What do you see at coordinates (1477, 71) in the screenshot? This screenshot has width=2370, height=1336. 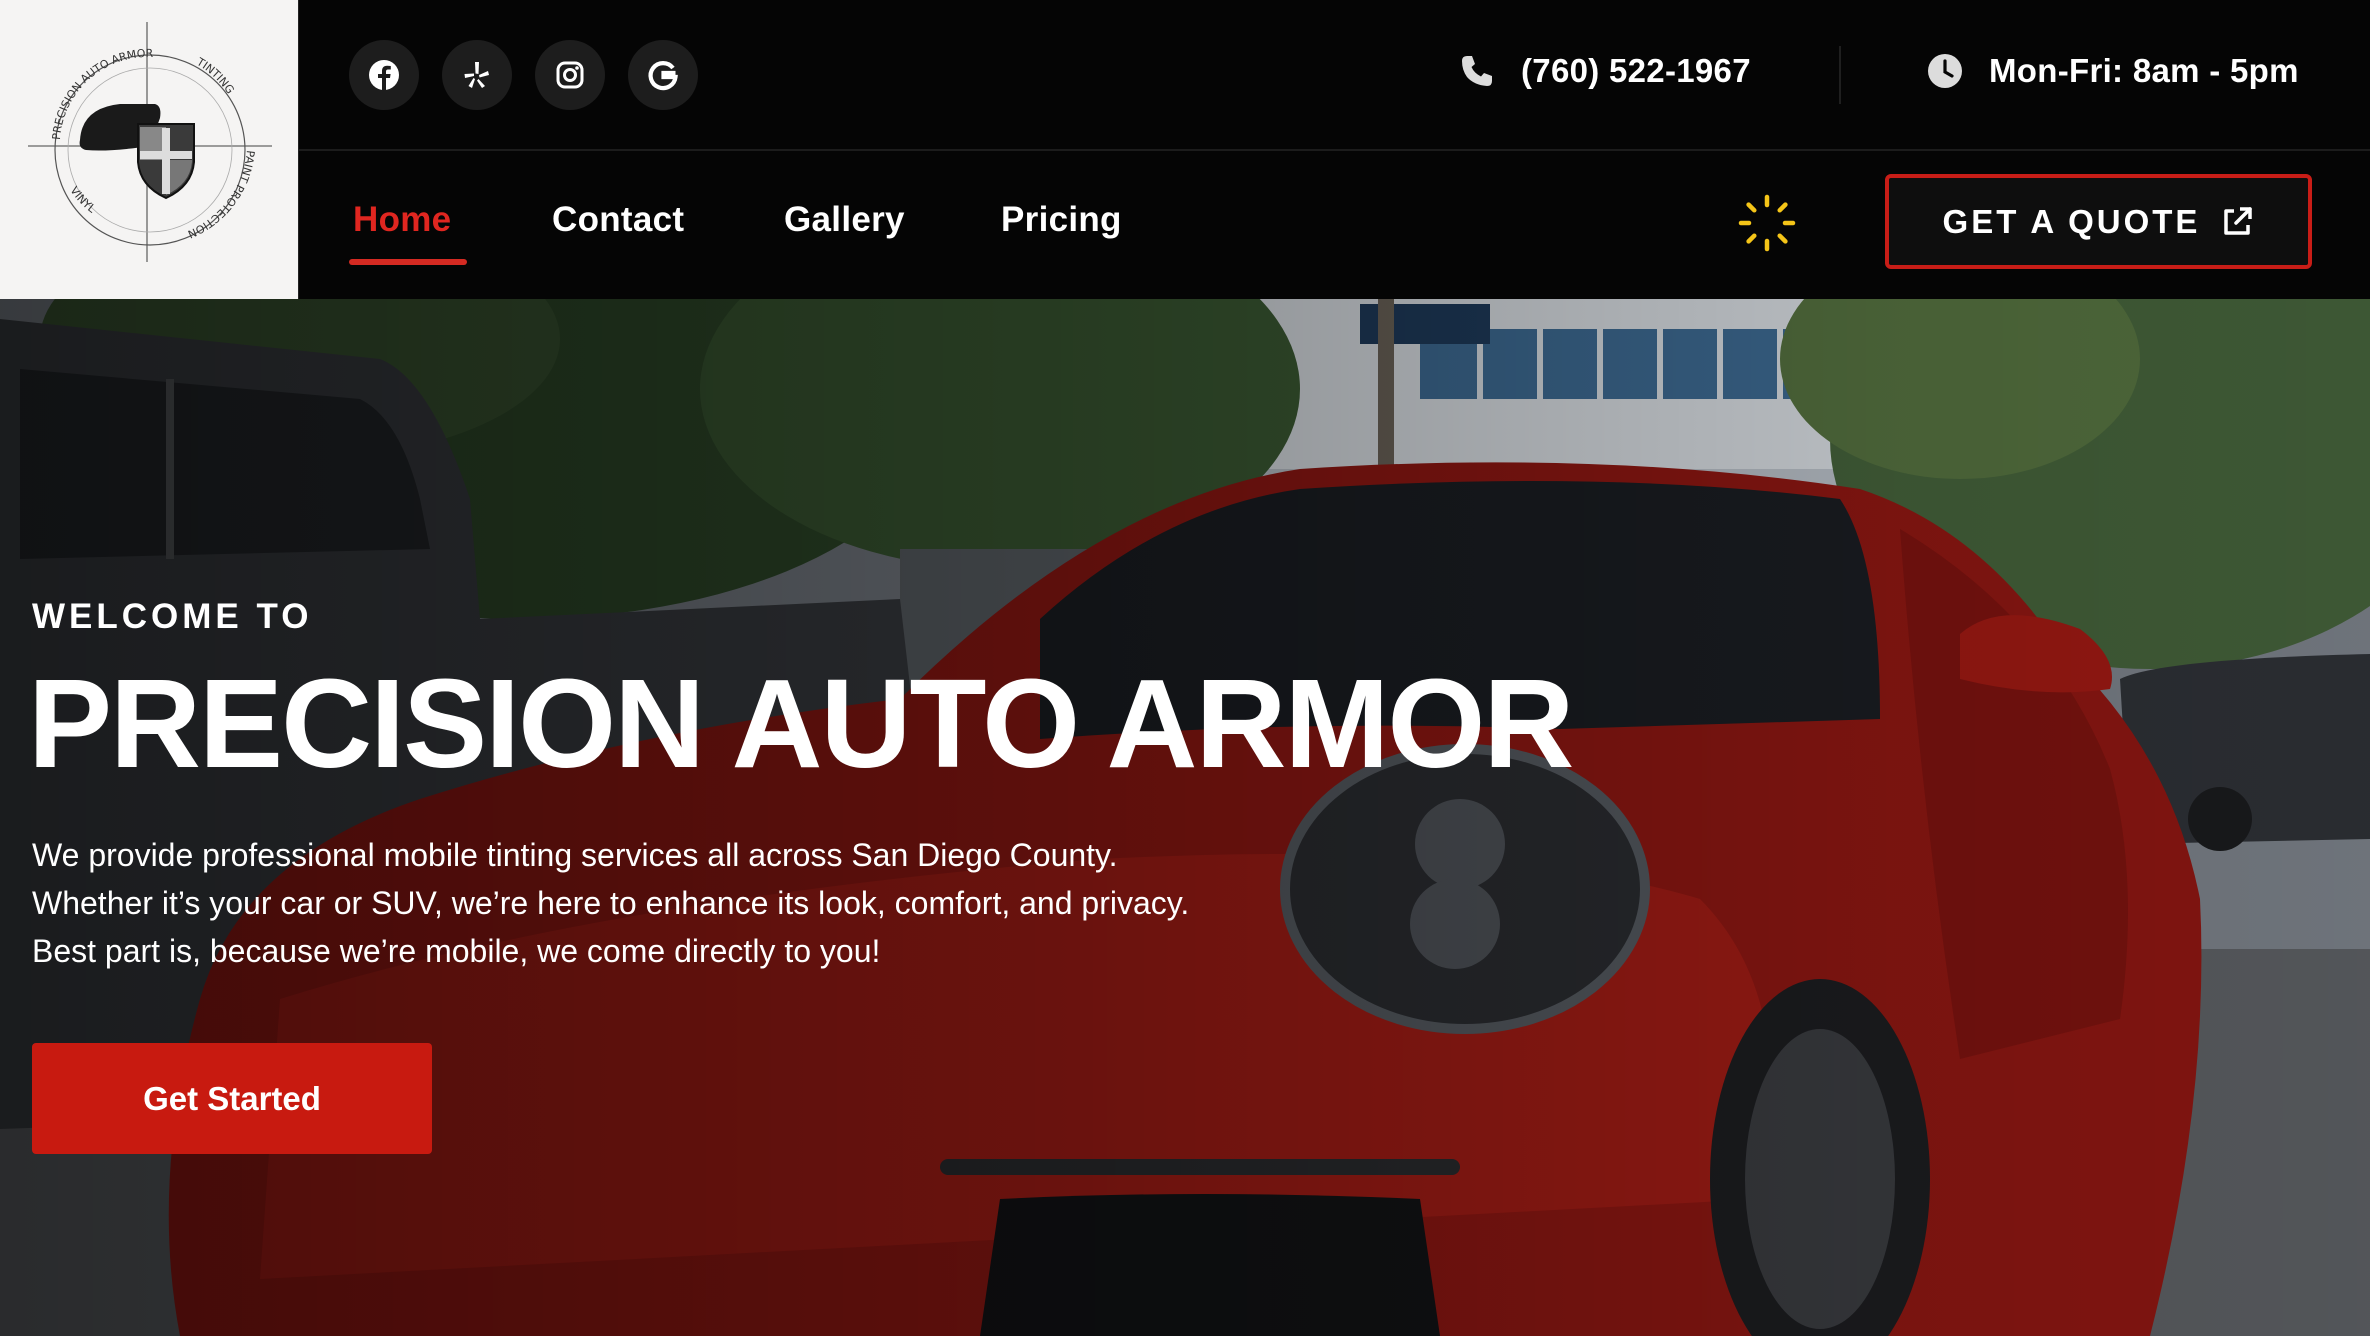 I see `phone-icon` at bounding box center [1477, 71].